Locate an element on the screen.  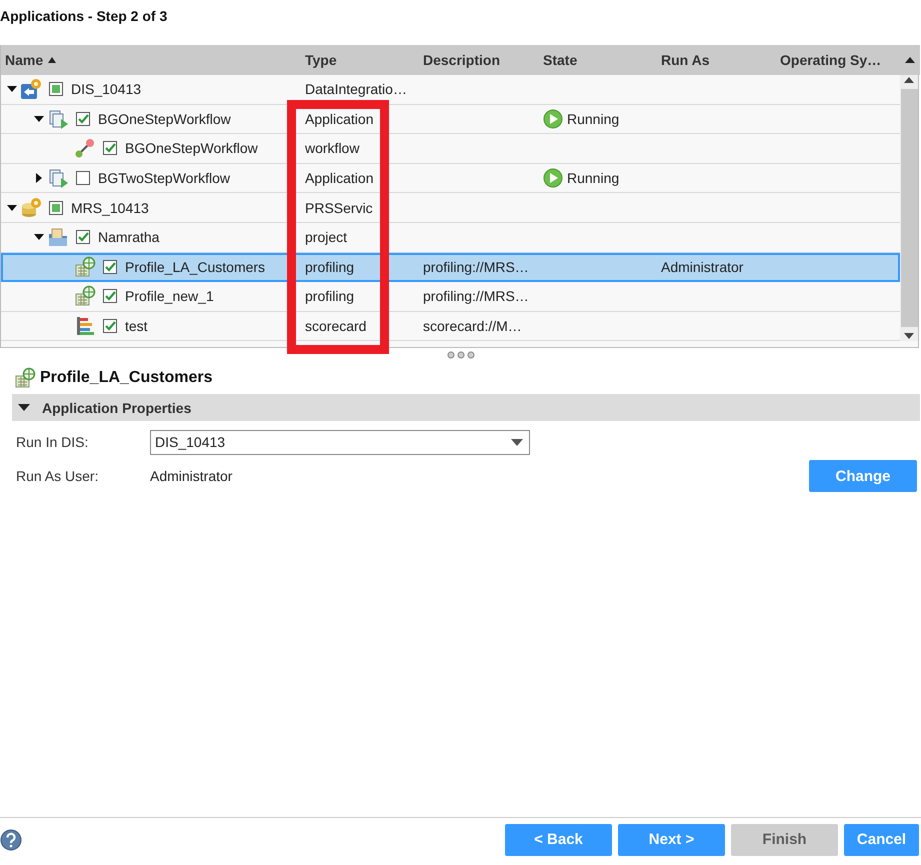
workflow-icon is located at coordinates (85, 148).